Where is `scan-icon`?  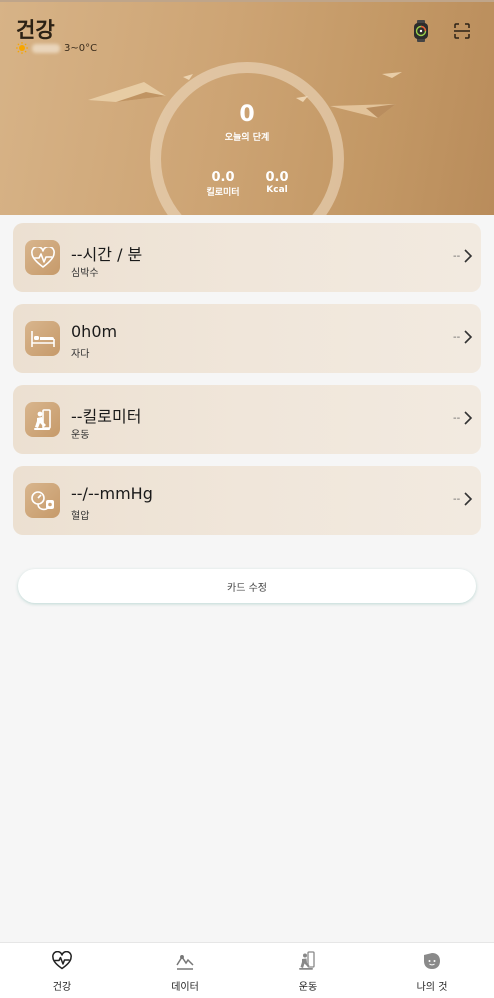 scan-icon is located at coordinates (462, 31).